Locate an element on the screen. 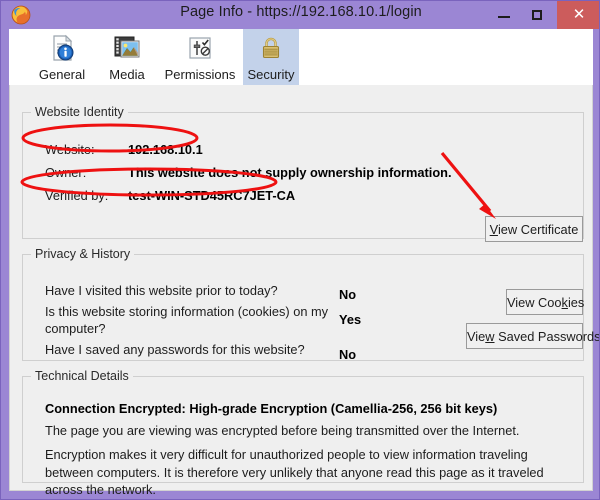 The width and height of the screenshot is (600, 500). document-info-icon is located at coordinates (62, 48).